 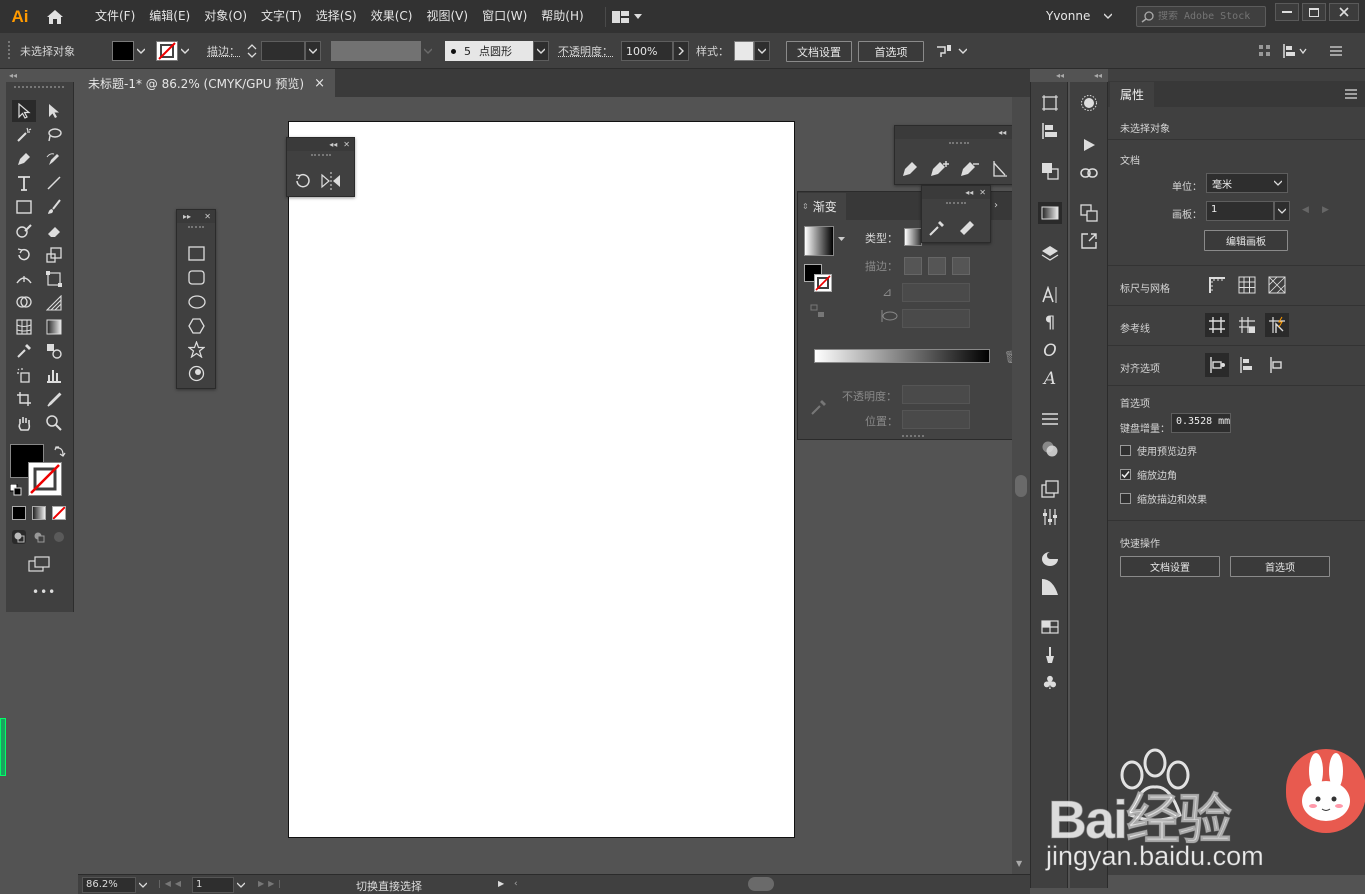 What do you see at coordinates (196, 373) in the screenshot?
I see `flare-icon` at bounding box center [196, 373].